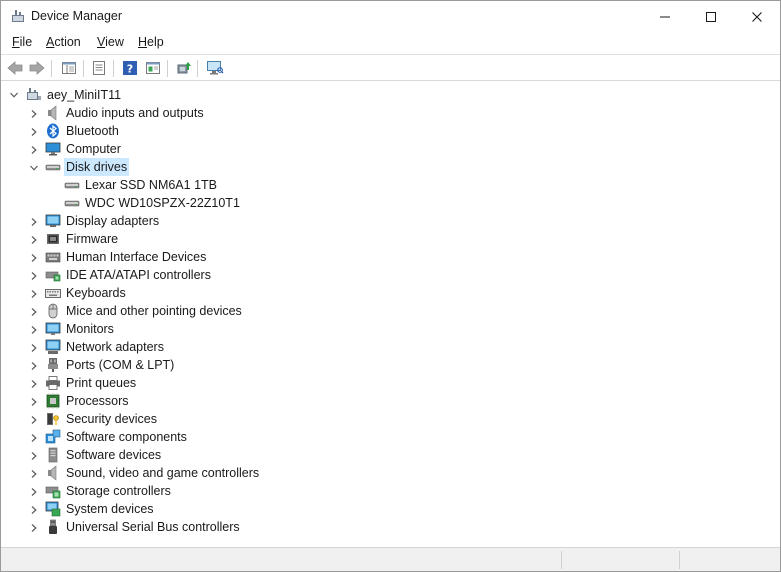 This screenshot has width=781, height=572. I want to click on tree-category-label: Human Interface Devices, so click(136, 257).